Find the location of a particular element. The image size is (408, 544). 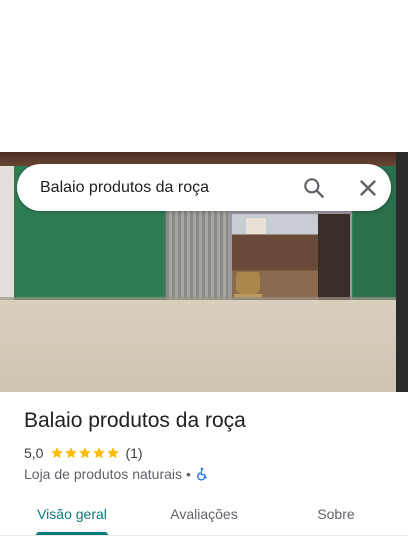

wheelchair-icon is located at coordinates (202, 474).